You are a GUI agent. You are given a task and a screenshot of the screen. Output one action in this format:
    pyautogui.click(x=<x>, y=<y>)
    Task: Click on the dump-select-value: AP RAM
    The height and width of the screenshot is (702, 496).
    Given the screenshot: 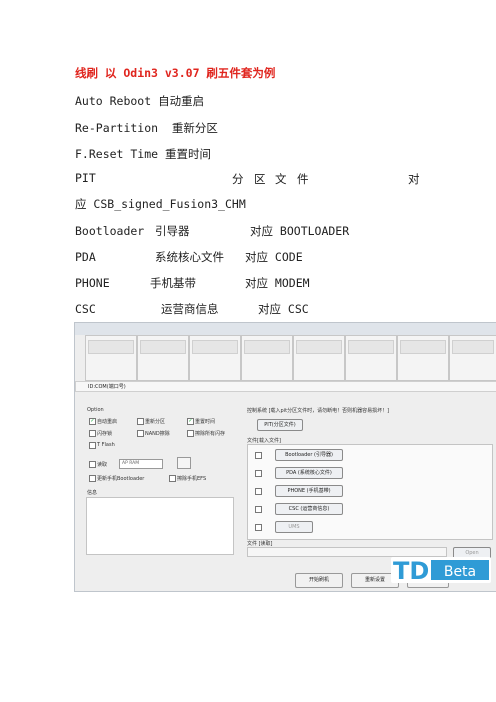 What is the action you would take?
    pyautogui.click(x=131, y=463)
    